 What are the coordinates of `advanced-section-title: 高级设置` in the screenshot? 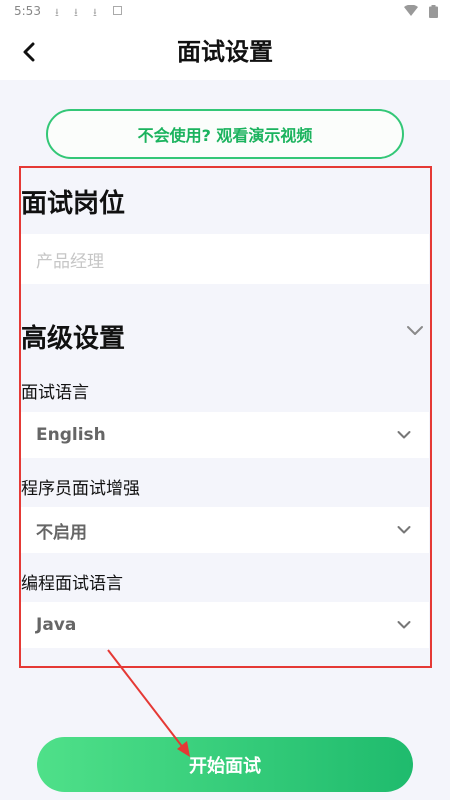 It's located at (73, 339).